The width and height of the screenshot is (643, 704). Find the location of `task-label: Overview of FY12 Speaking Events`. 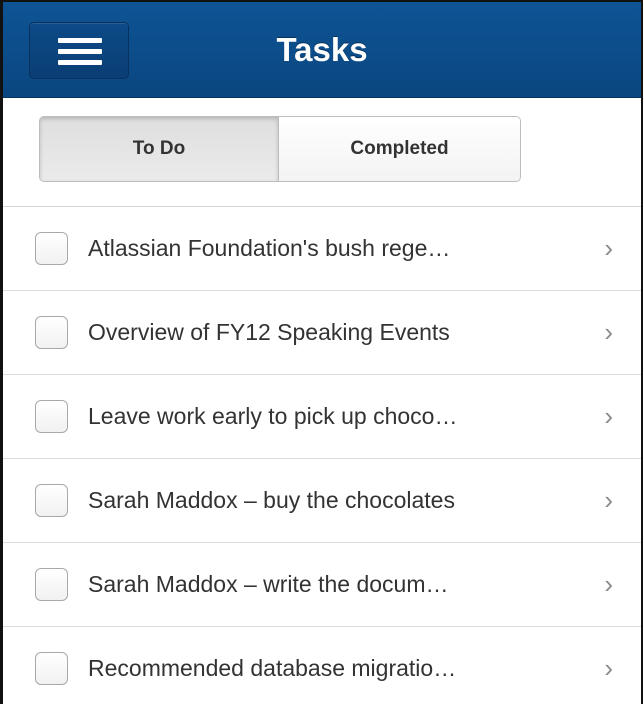

task-label: Overview of FY12 Speaking Events is located at coordinates (269, 332).